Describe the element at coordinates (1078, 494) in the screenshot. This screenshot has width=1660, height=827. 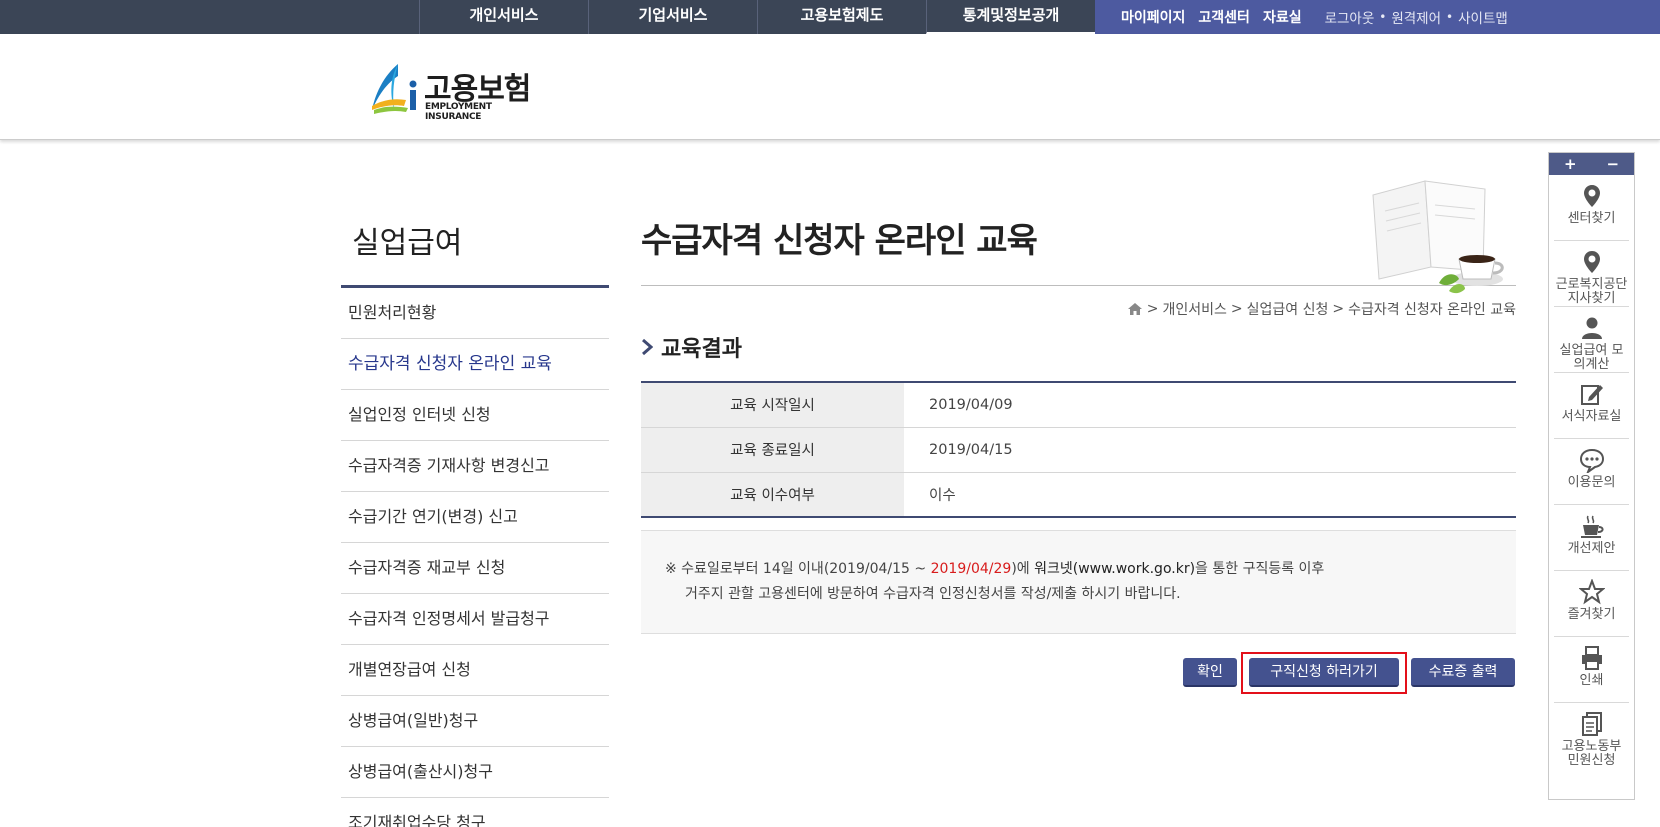
I see `table-row: 교육 이수여부 이수` at that location.